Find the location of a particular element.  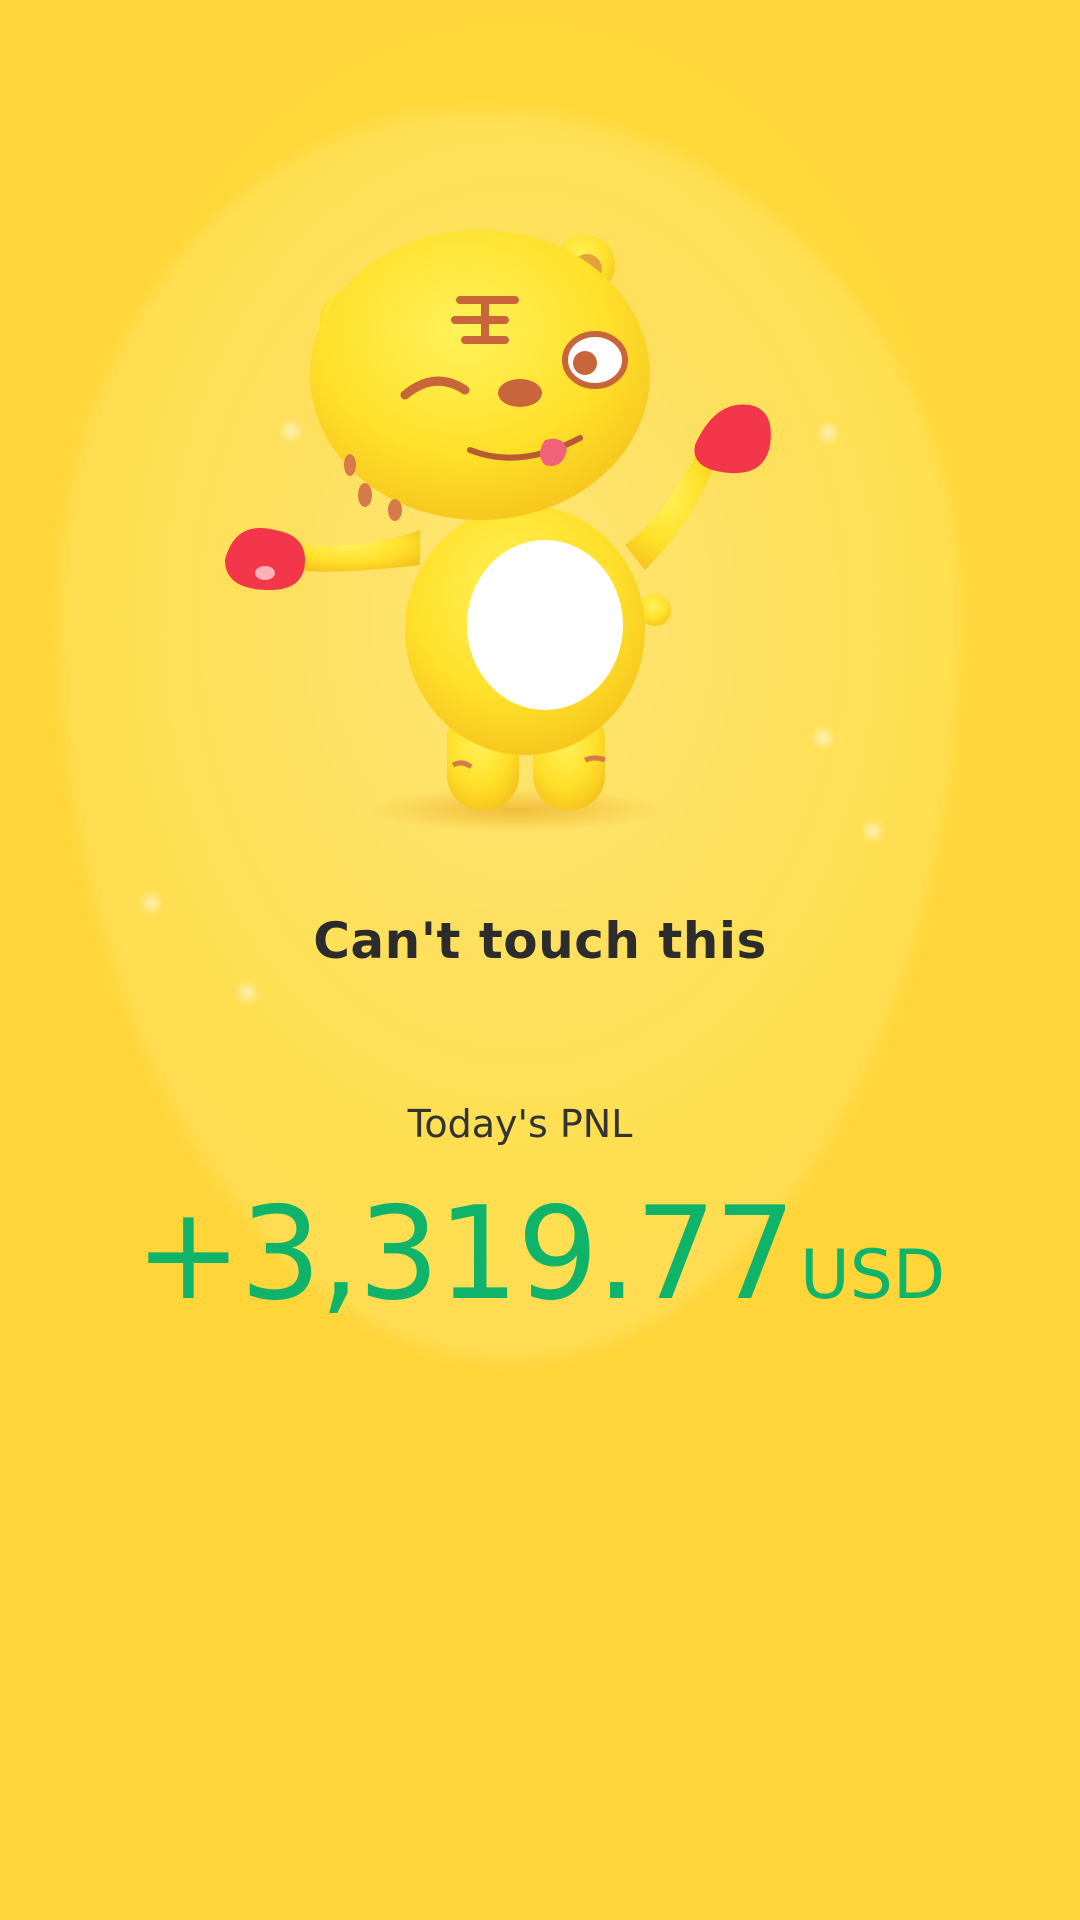

headline-text: Can't touch this is located at coordinates (540, 941).